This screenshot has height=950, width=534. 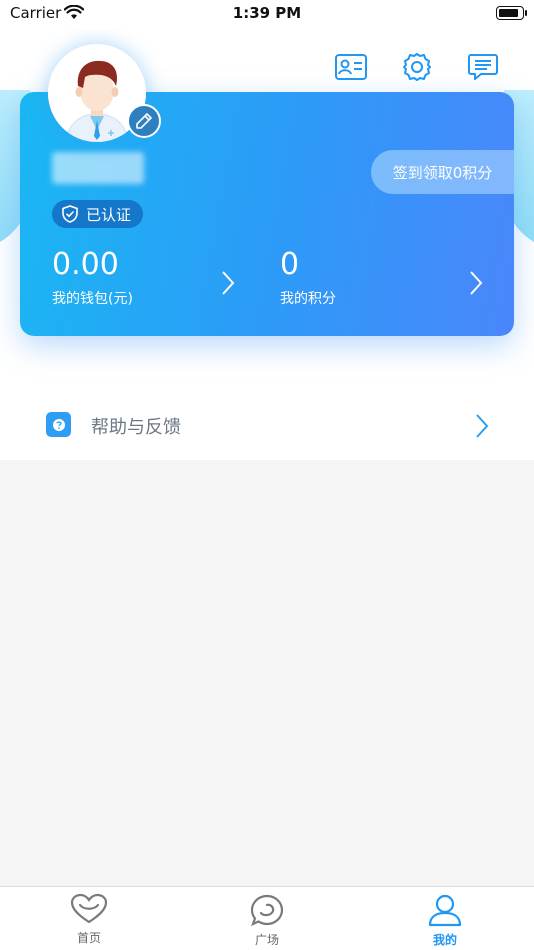 I want to click on tab-mine-label: 我的, so click(x=444, y=940).